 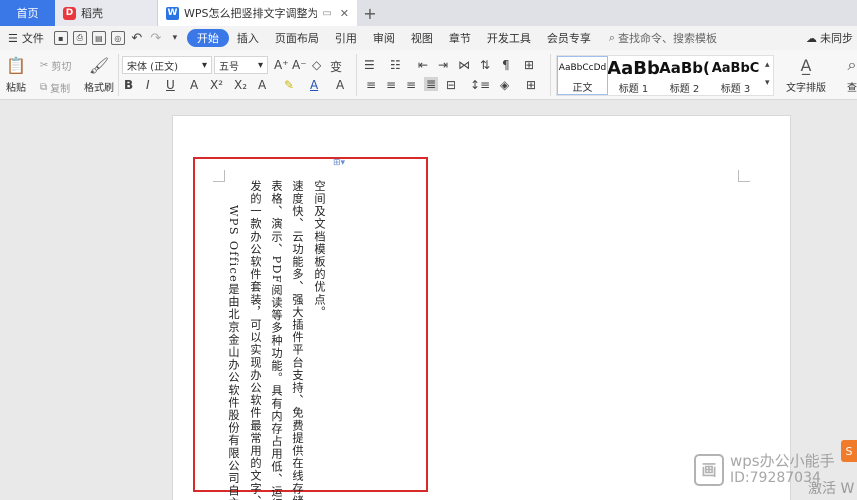 What do you see at coordinates (55, 65) in the screenshot?
I see `cut-button: ✂ 剪切` at bounding box center [55, 65].